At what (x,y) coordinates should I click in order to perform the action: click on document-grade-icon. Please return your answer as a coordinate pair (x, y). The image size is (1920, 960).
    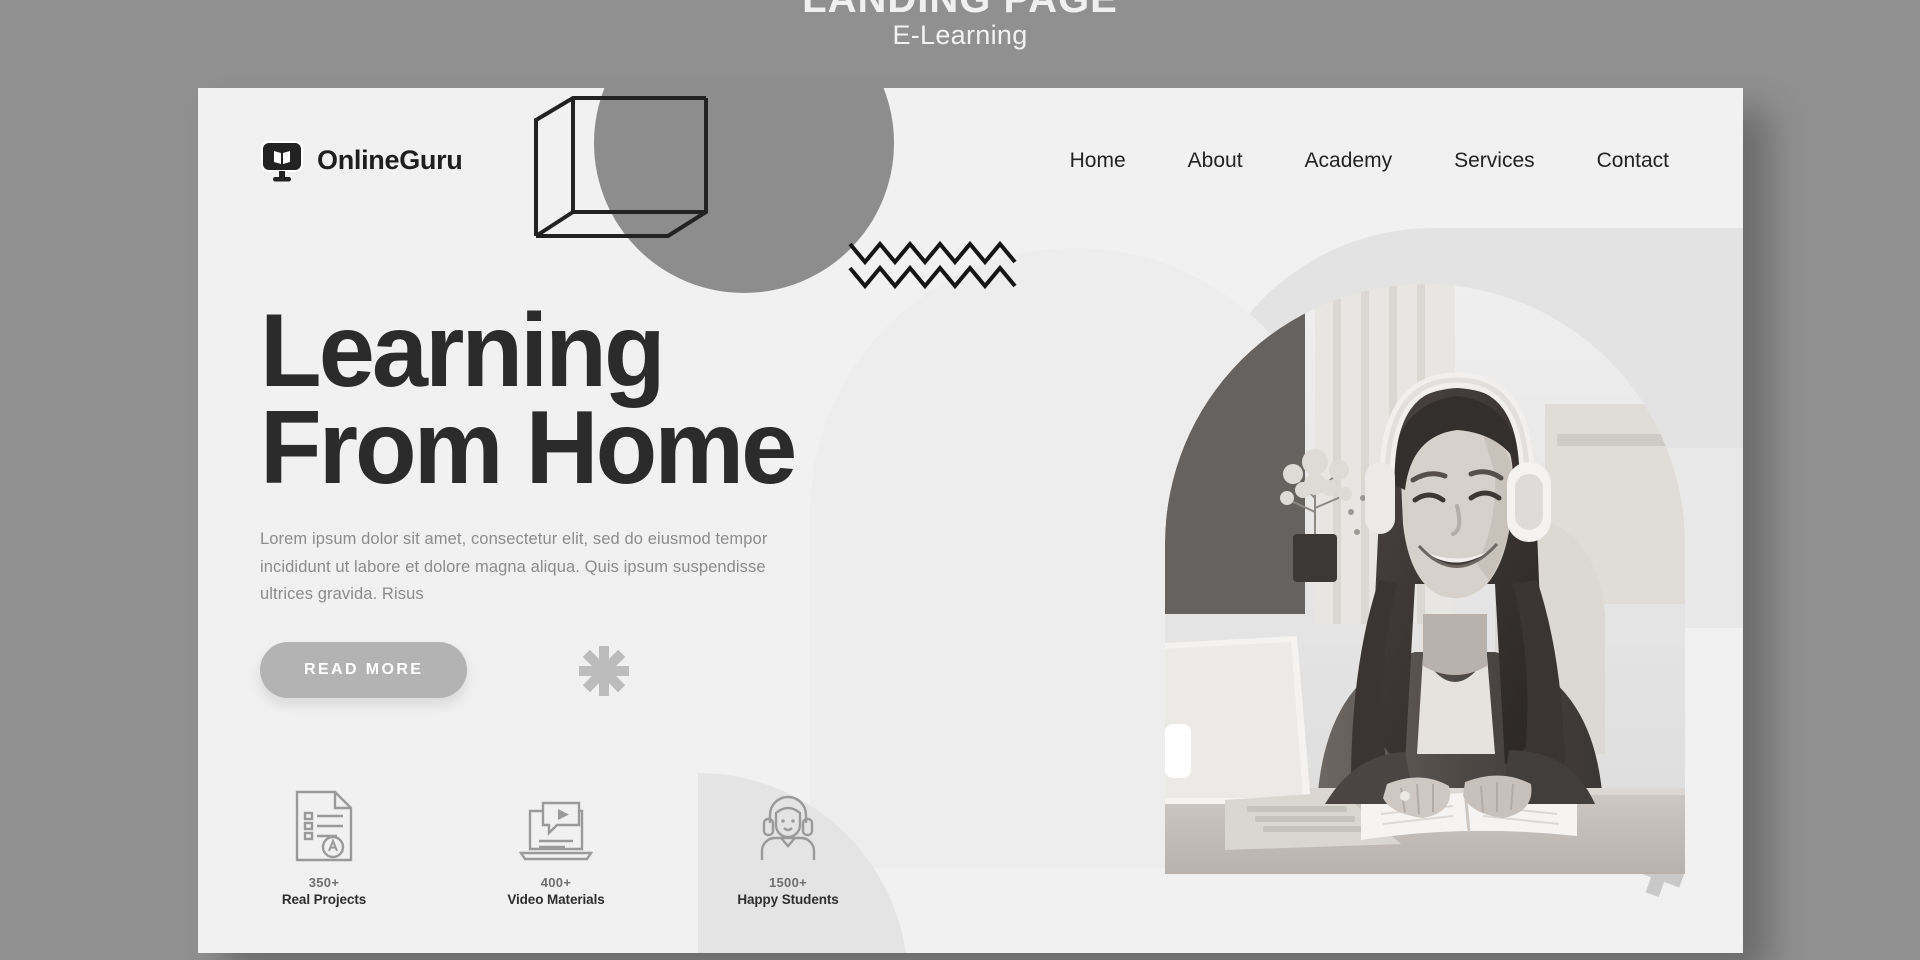
    Looking at the image, I should click on (324, 824).